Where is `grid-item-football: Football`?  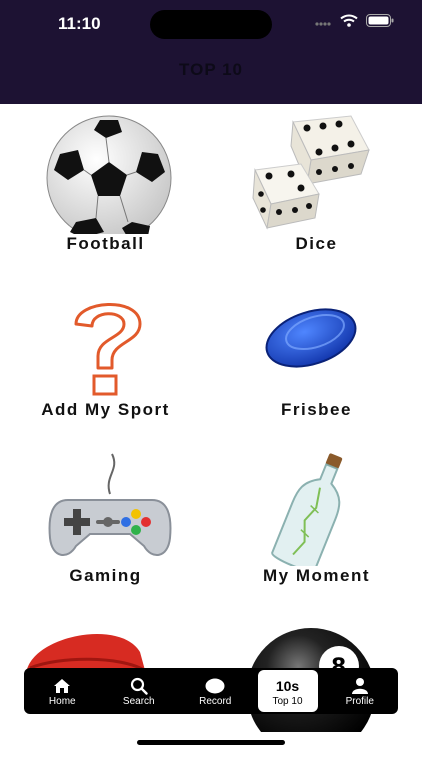 grid-item-football: Football is located at coordinates (105, 187).